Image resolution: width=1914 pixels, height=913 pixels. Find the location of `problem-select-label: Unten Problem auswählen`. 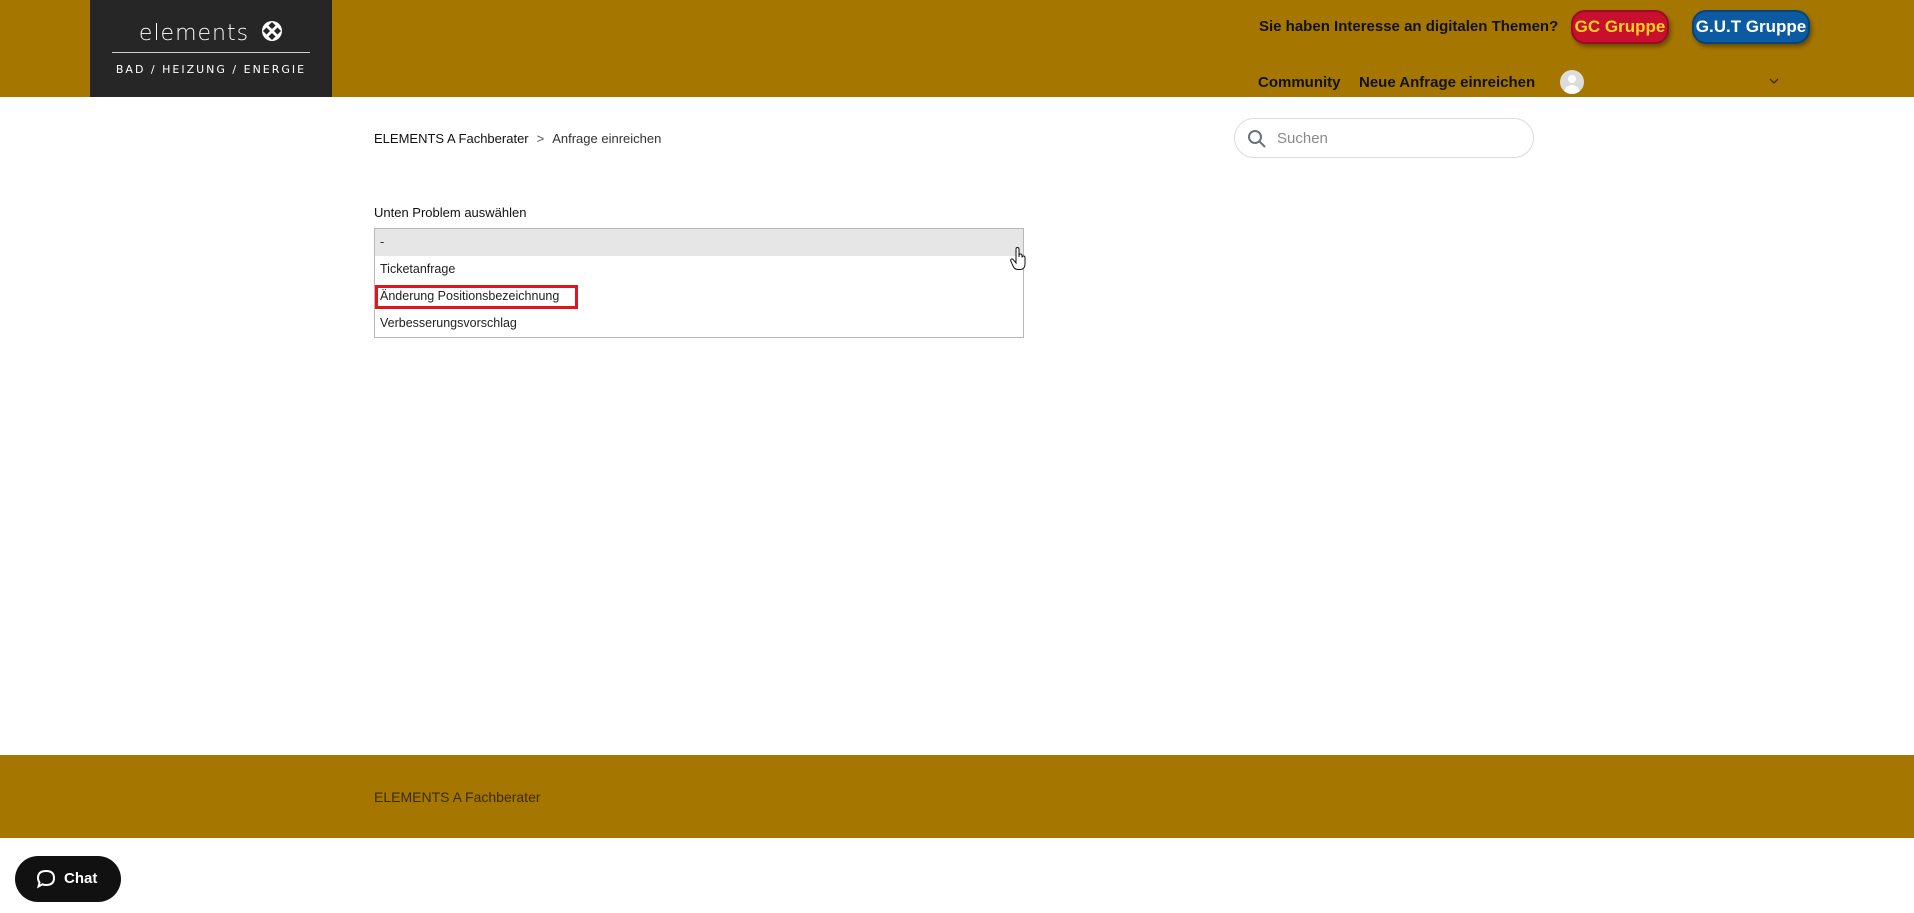

problem-select-label: Unten Problem auswählen is located at coordinates (450, 212).